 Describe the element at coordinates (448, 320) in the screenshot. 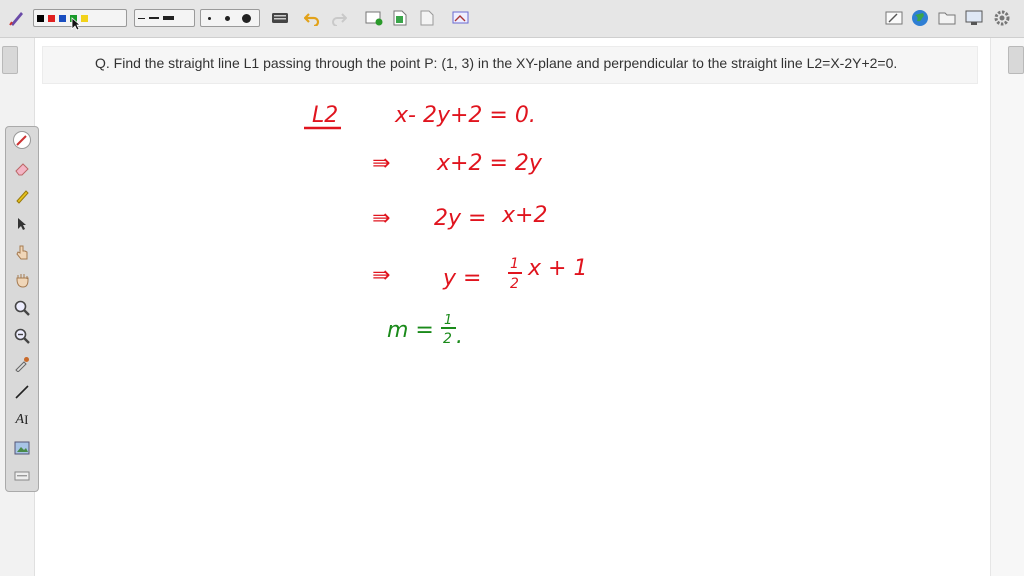

I see `slope-numerator: 1` at that location.